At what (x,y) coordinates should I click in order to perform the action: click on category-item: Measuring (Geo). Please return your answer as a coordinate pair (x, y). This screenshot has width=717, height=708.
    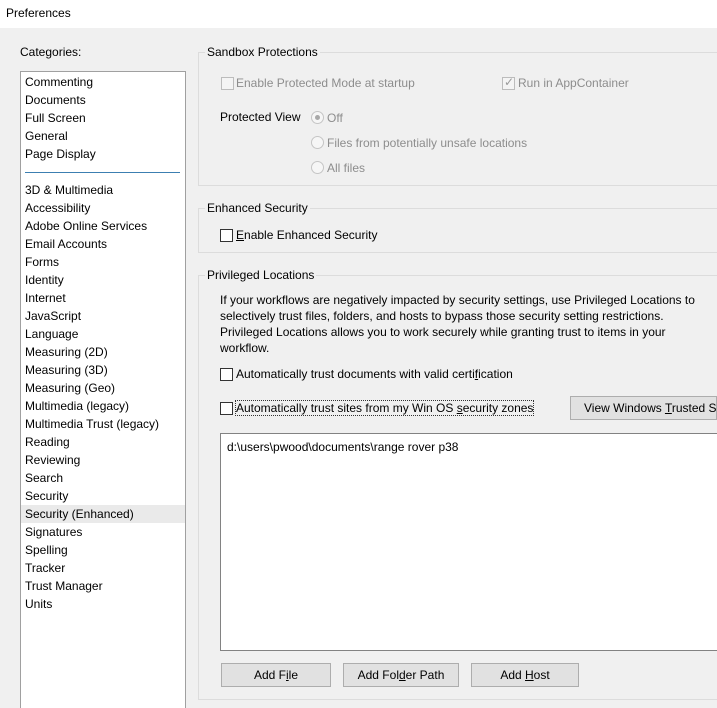
    Looking at the image, I should click on (103, 388).